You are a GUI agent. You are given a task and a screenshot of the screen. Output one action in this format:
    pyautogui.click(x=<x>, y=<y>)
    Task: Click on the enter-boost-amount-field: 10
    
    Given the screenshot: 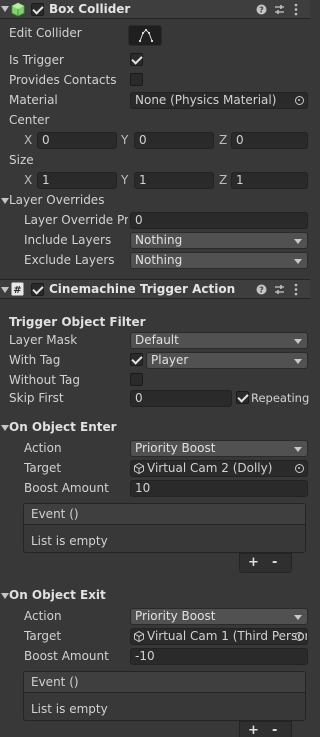 What is the action you would take?
    pyautogui.click(x=219, y=488)
    